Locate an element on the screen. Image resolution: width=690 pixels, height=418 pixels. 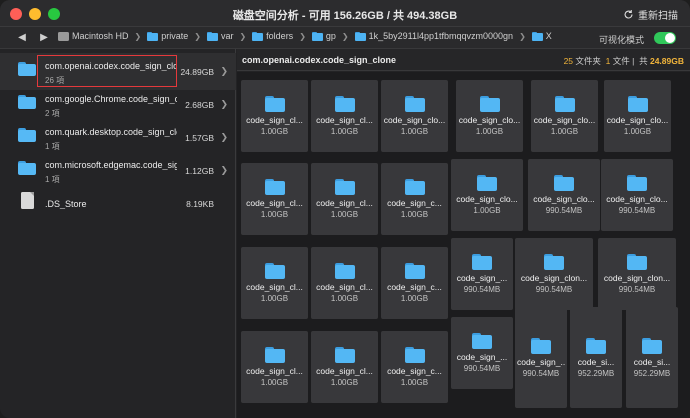
folder-count: 25 is located at coordinates (568, 61).